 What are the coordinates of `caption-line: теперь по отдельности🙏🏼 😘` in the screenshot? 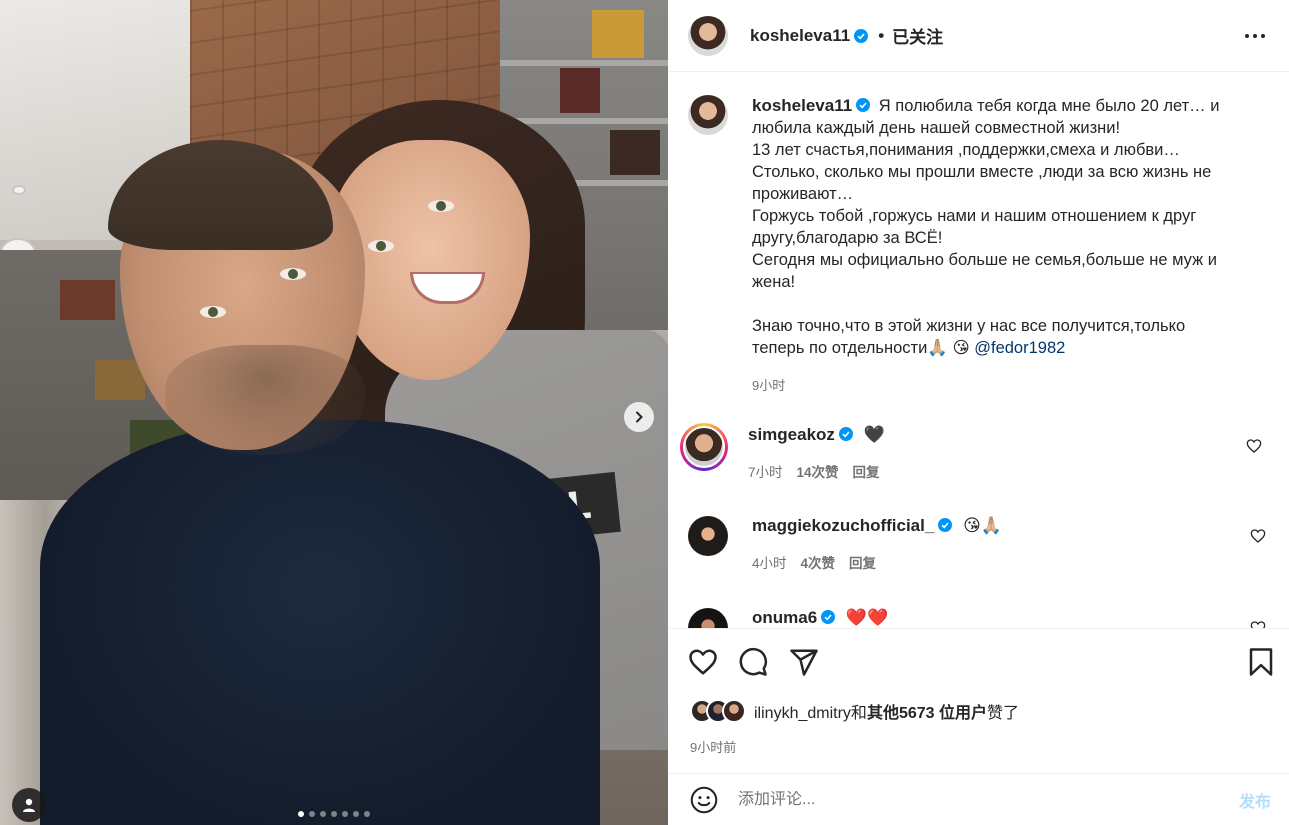 It's located at (863, 348).